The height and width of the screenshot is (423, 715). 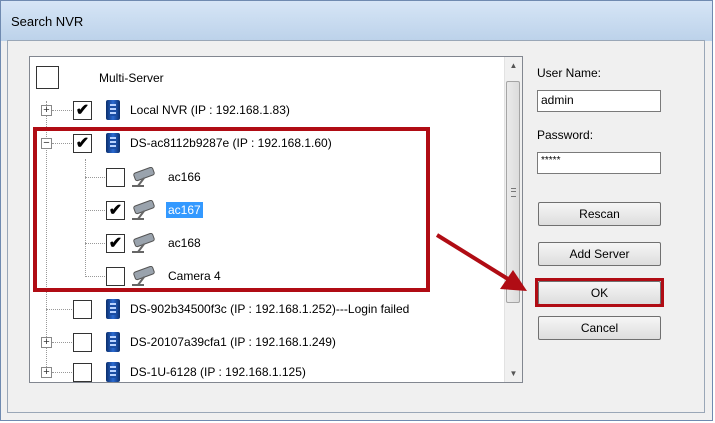 I want to click on tree-row-local-nvr: + ✔ Local NVR (IP : 192.168.1.83), so click(x=265, y=110).